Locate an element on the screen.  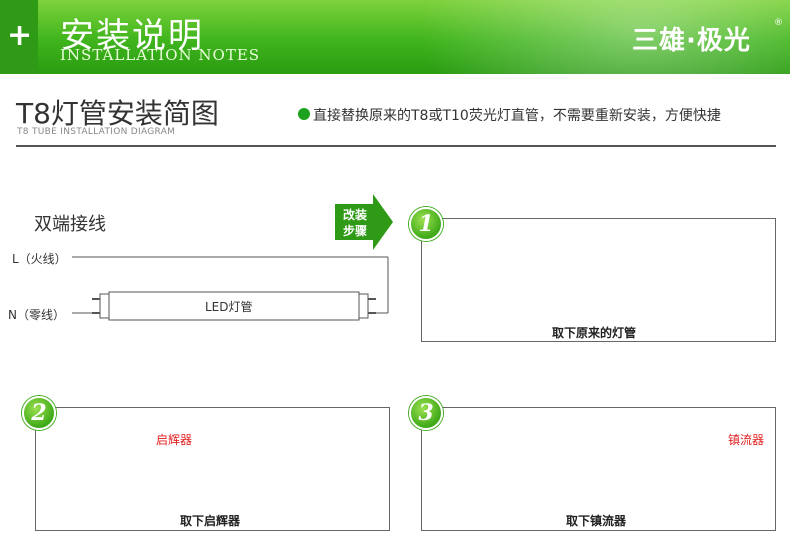
step-1-badge: 1 is located at coordinates (426, 224).